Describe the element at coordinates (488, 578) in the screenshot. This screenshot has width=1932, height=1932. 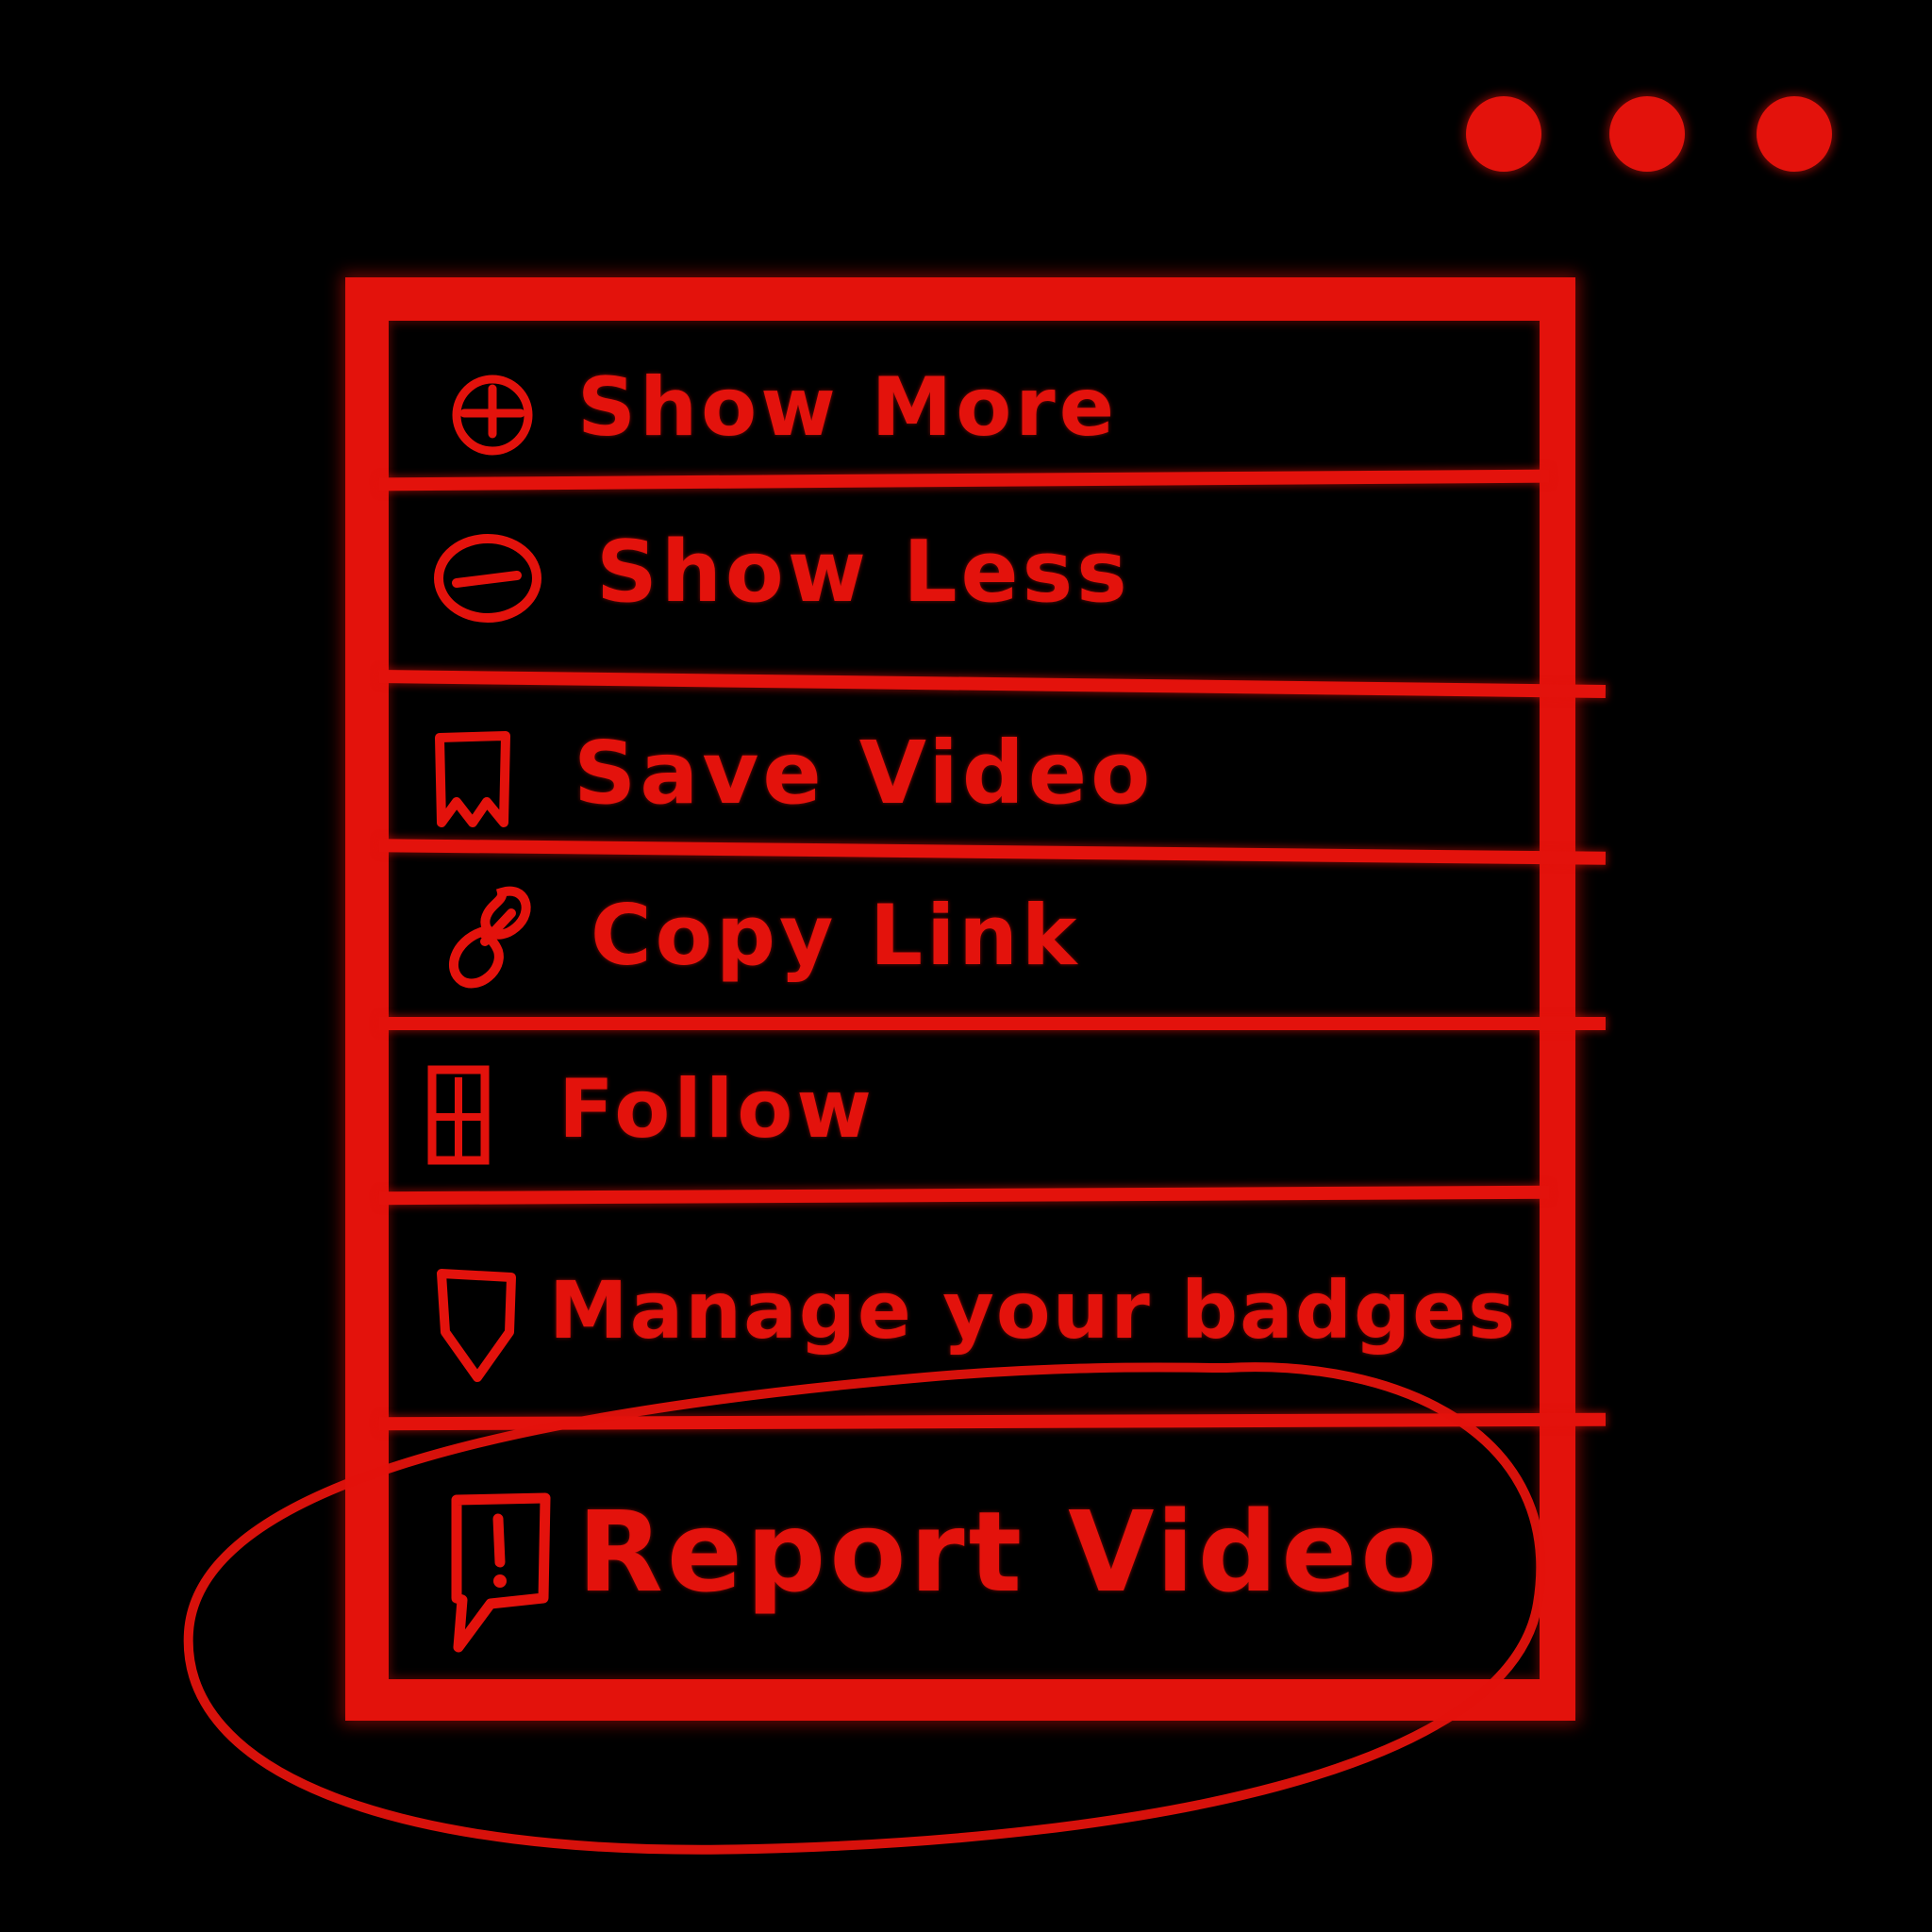
I see `minus-circle-icon` at that location.